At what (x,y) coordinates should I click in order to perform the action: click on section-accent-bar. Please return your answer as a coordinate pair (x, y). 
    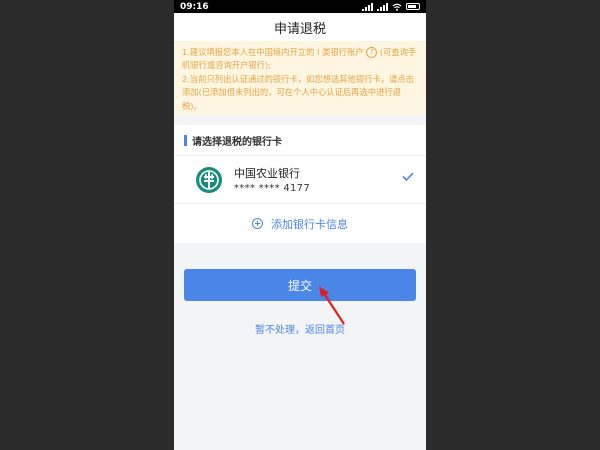
    Looking at the image, I should click on (185, 140).